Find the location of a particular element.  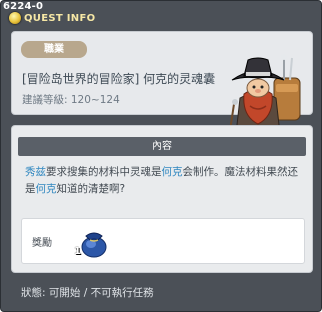

title-bar: QUEST INFO is located at coordinates (52, 18).